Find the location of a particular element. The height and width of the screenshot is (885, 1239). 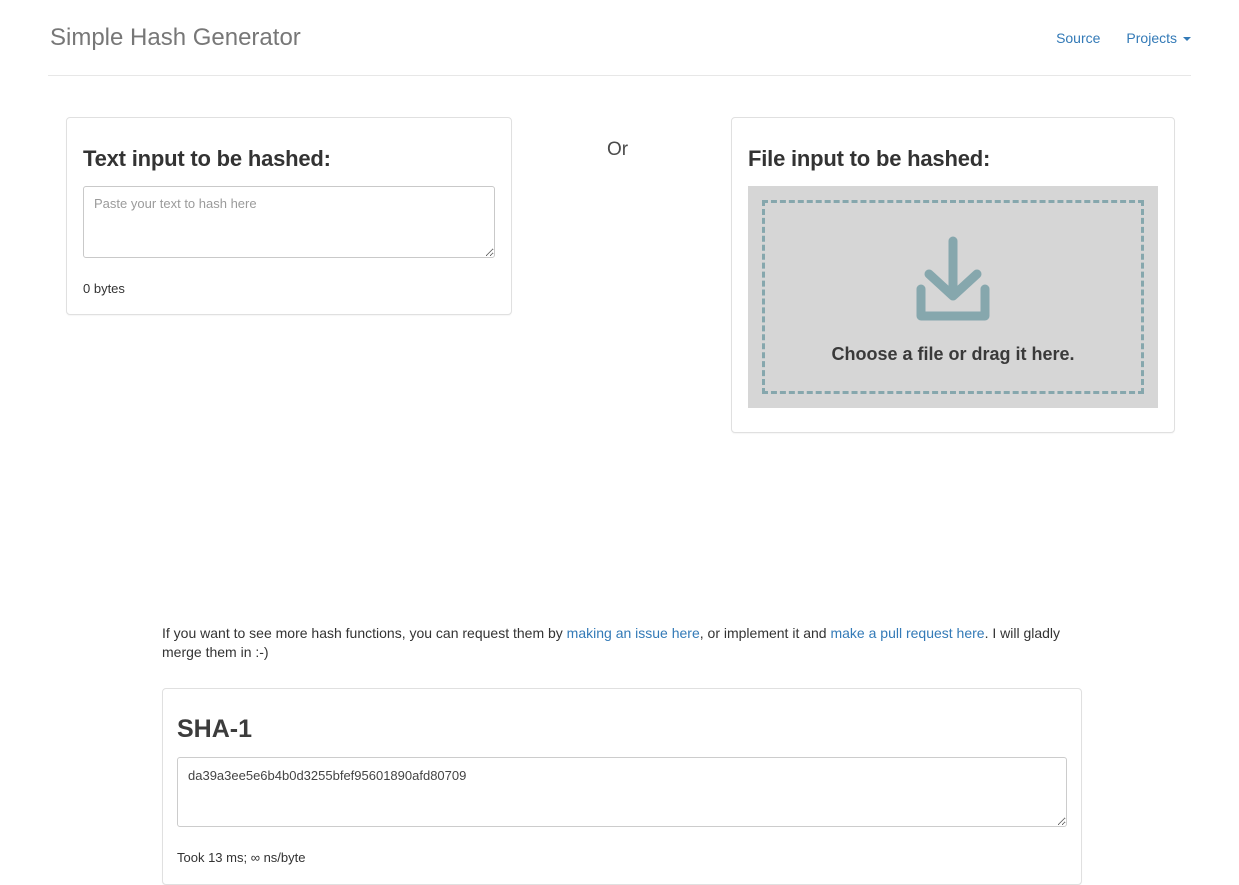

download-arrow-icon is located at coordinates (953, 280).